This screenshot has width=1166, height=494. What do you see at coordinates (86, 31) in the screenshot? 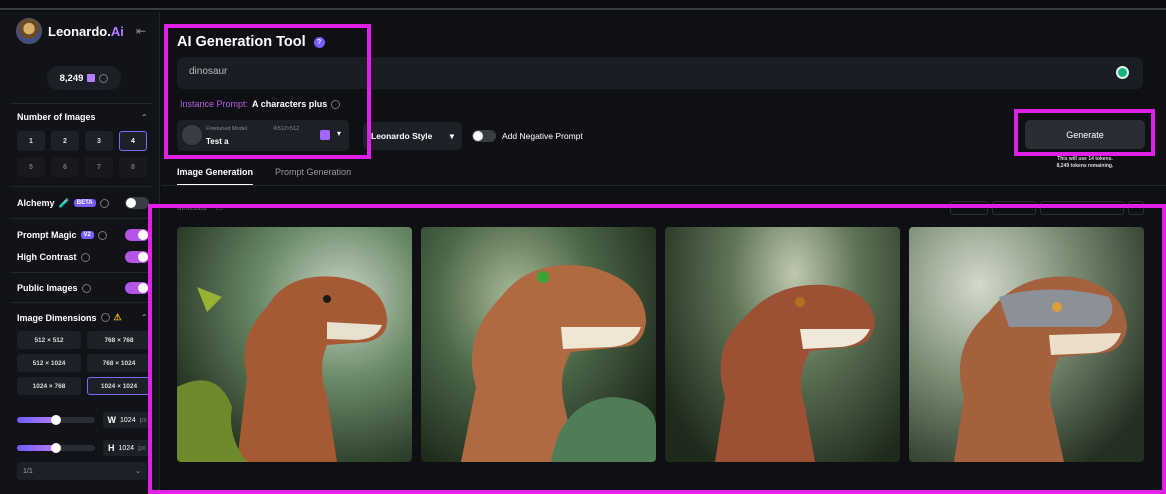
I see `brand-name: Leonardo.Ai` at bounding box center [86, 31].